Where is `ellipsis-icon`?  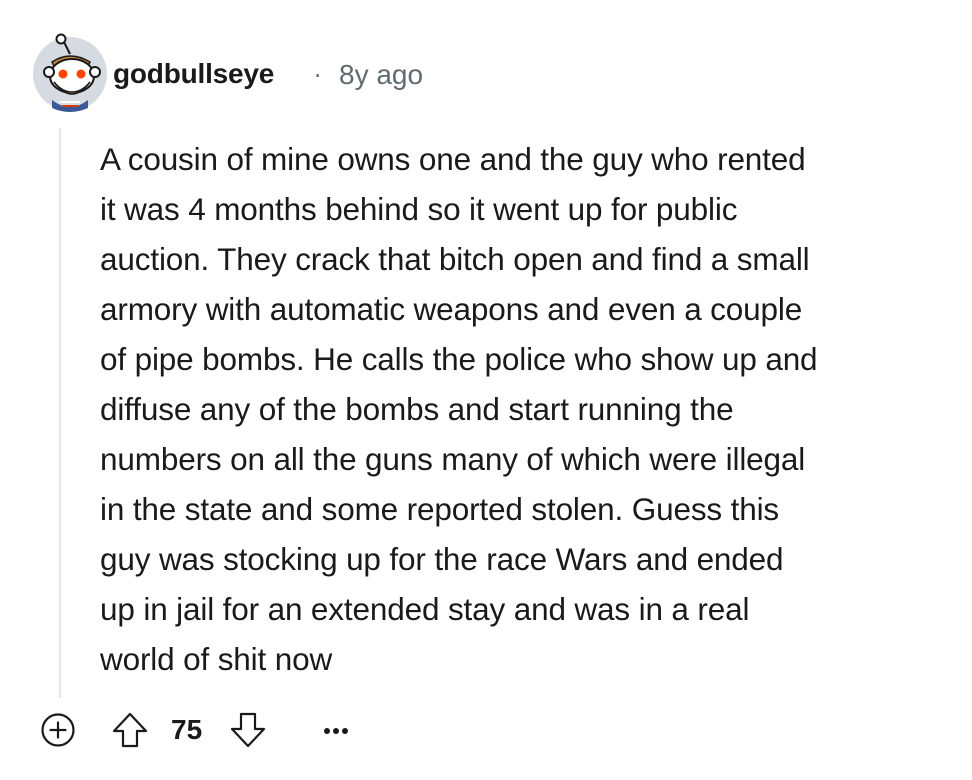 ellipsis-icon is located at coordinates (336, 731).